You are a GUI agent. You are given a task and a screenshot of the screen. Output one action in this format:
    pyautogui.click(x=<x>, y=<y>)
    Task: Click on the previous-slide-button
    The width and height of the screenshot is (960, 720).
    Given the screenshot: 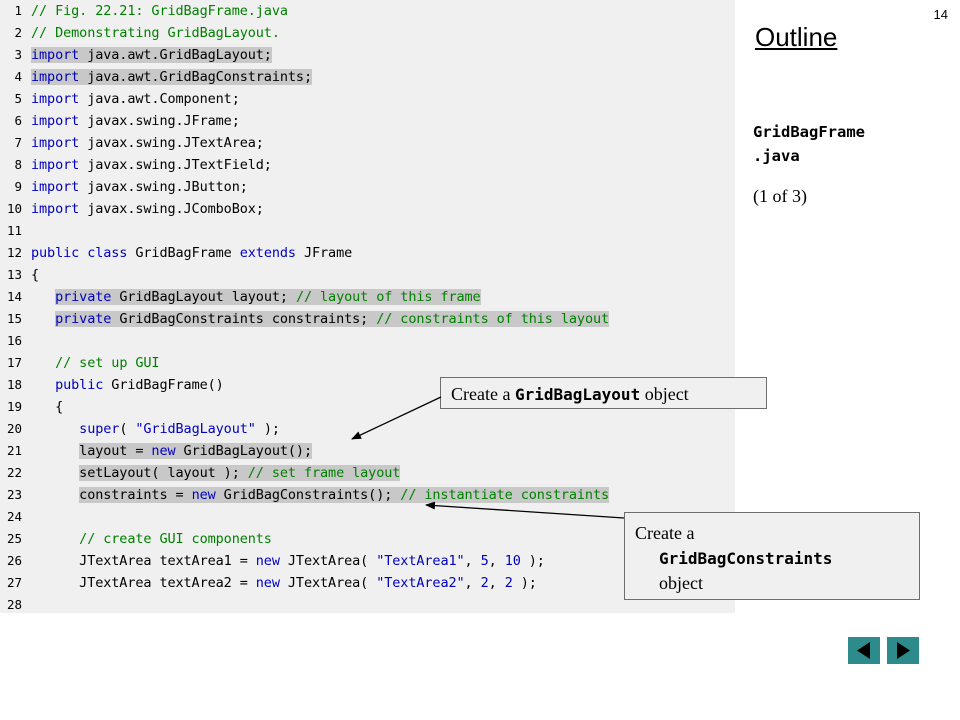 What is the action you would take?
    pyautogui.click(x=864, y=650)
    